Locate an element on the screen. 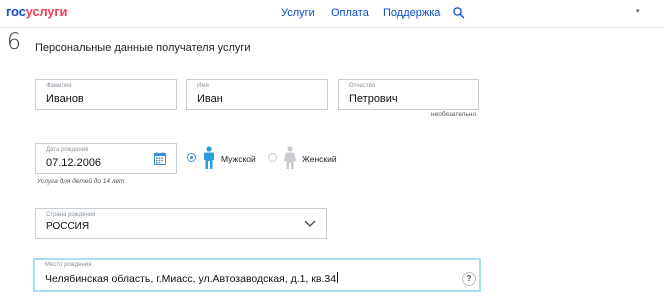 This screenshot has height=302, width=663. logo-part-uslugi: услуги is located at coordinates (46, 11).